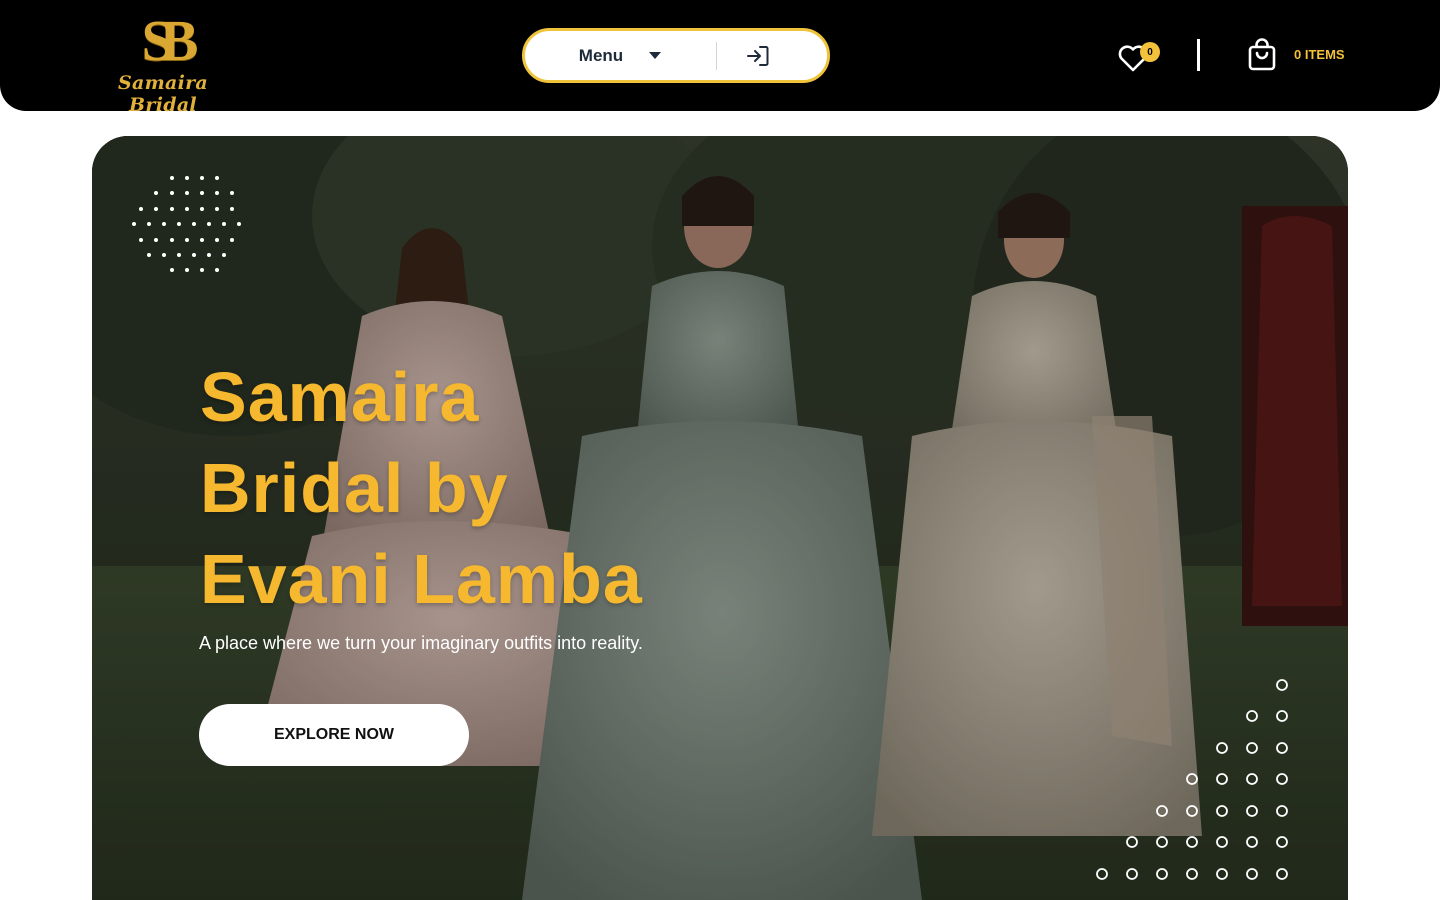 The width and height of the screenshot is (1440, 900). I want to click on site-header: SB Samaira Bridal Menu 0 0 ITEMS, so click(720, 58).